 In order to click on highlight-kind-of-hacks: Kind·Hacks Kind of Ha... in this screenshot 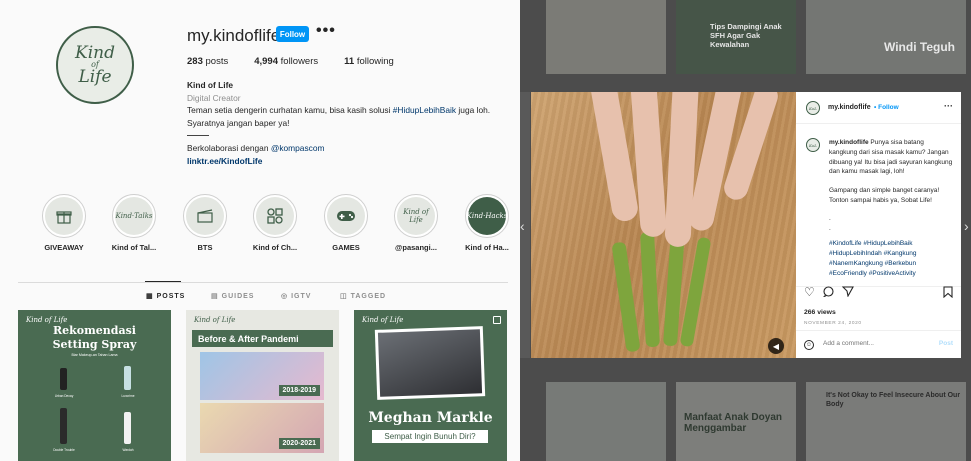, I will do `click(487, 223)`.